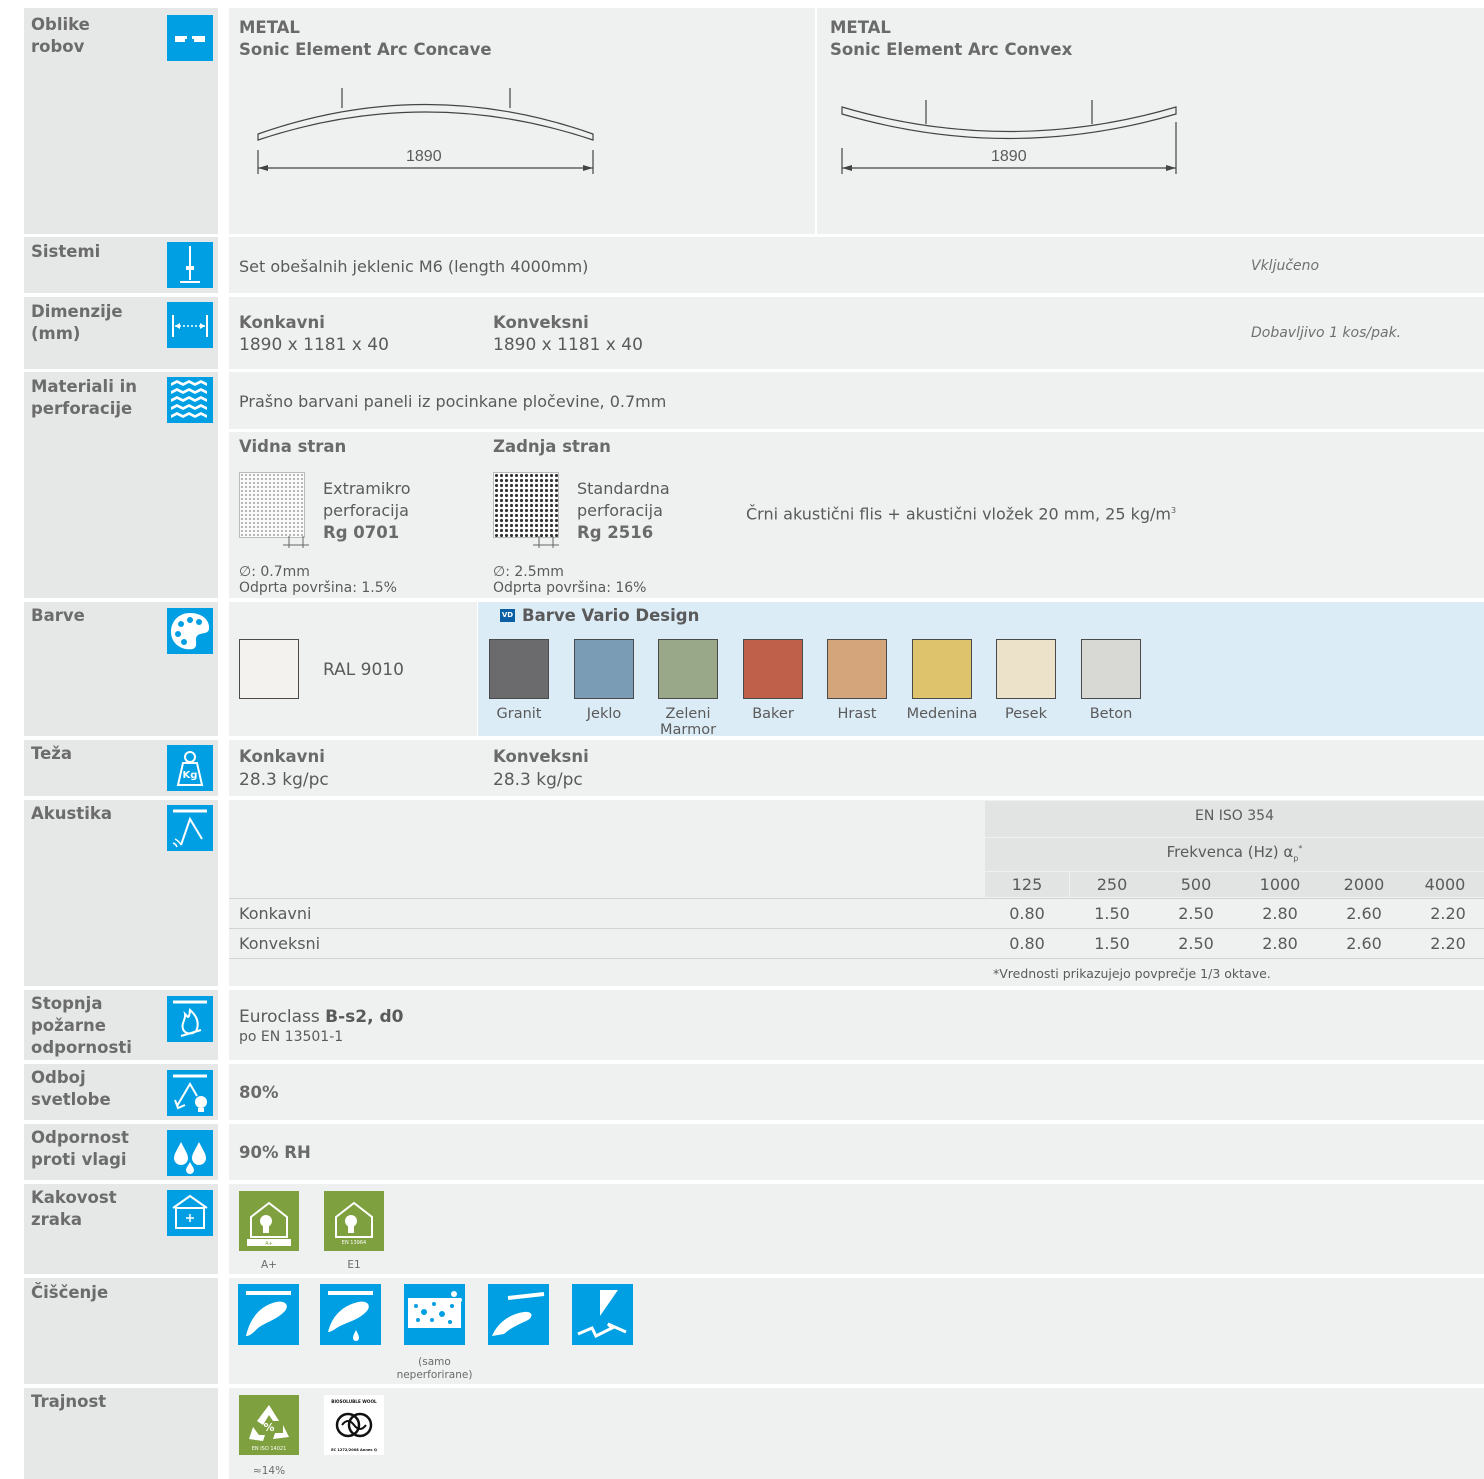  What do you see at coordinates (269, 1471) in the screenshot?
I see `recycled-content-caption: ≈14%` at bounding box center [269, 1471].